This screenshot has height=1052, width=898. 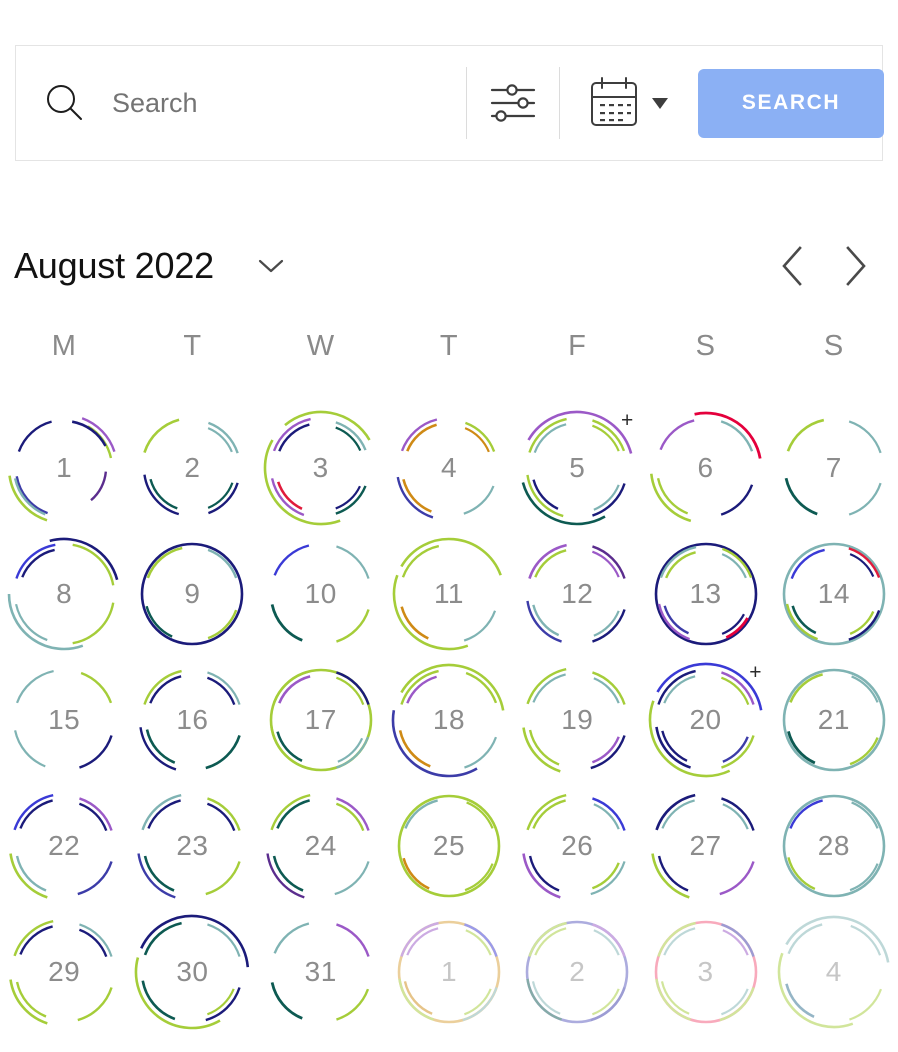 I want to click on day-activity-rings: 6, so click(x=705, y=467).